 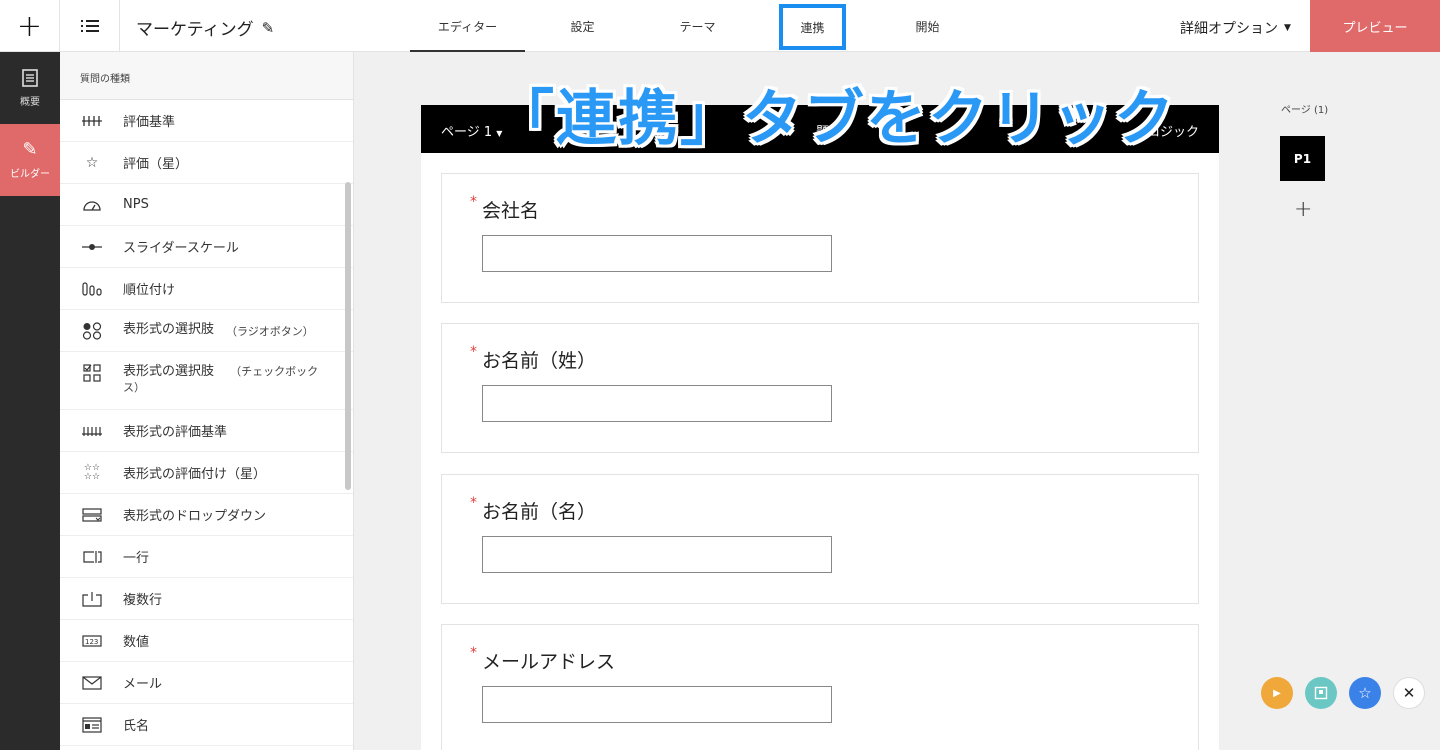 What do you see at coordinates (1302, 158) in the screenshot?
I see `page-thumbnail: P1` at bounding box center [1302, 158].